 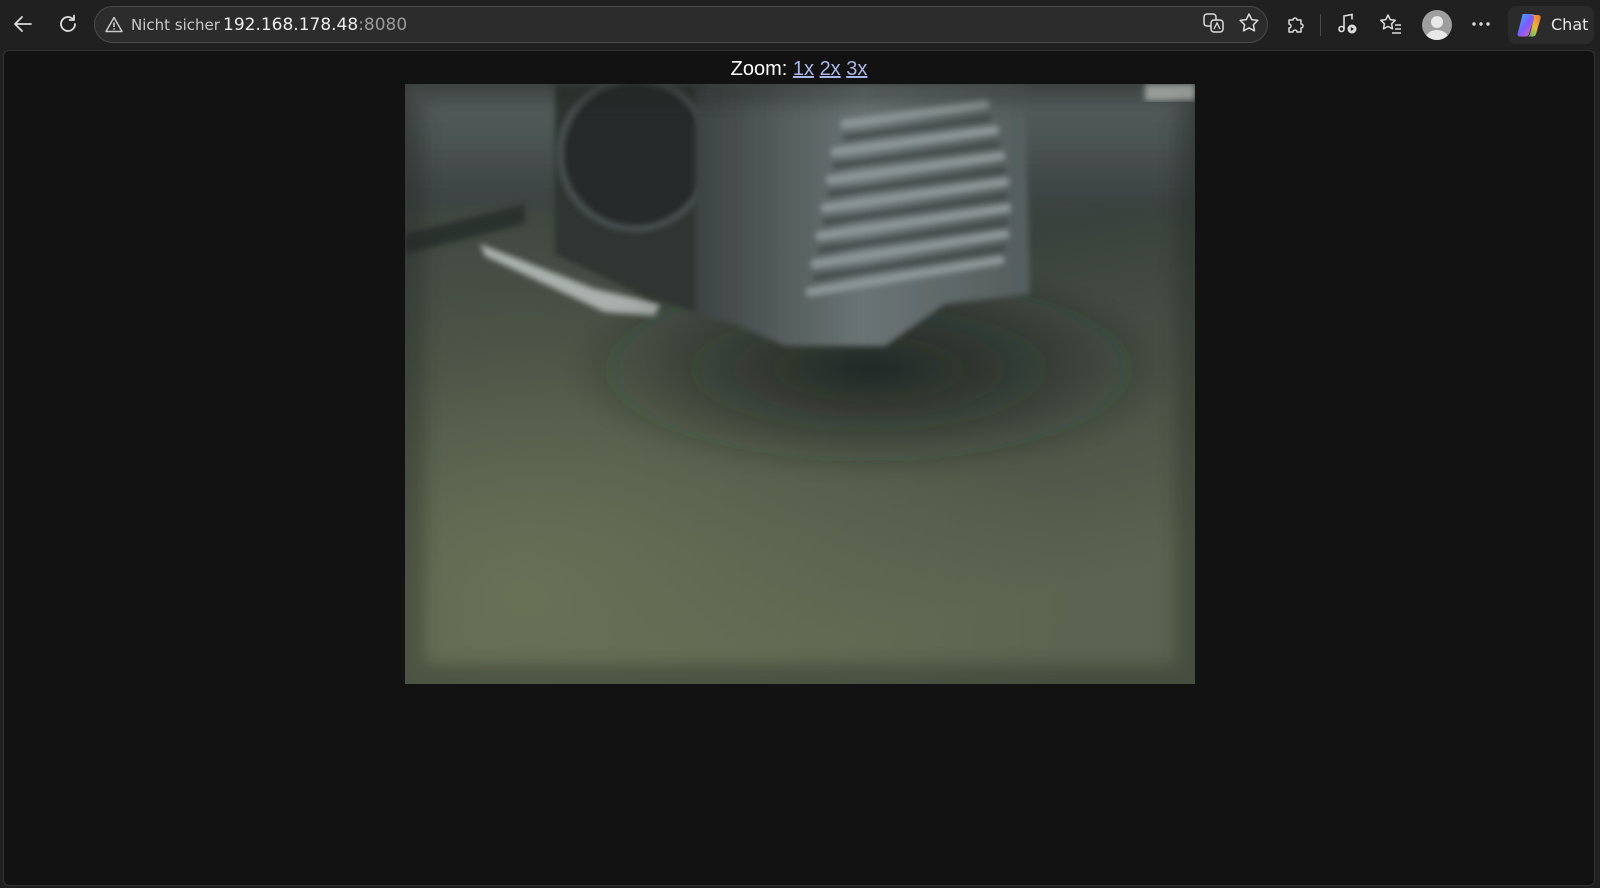 I want to click on zoom-controls: Zoom: 1x 2x 3x, so click(x=799, y=69).